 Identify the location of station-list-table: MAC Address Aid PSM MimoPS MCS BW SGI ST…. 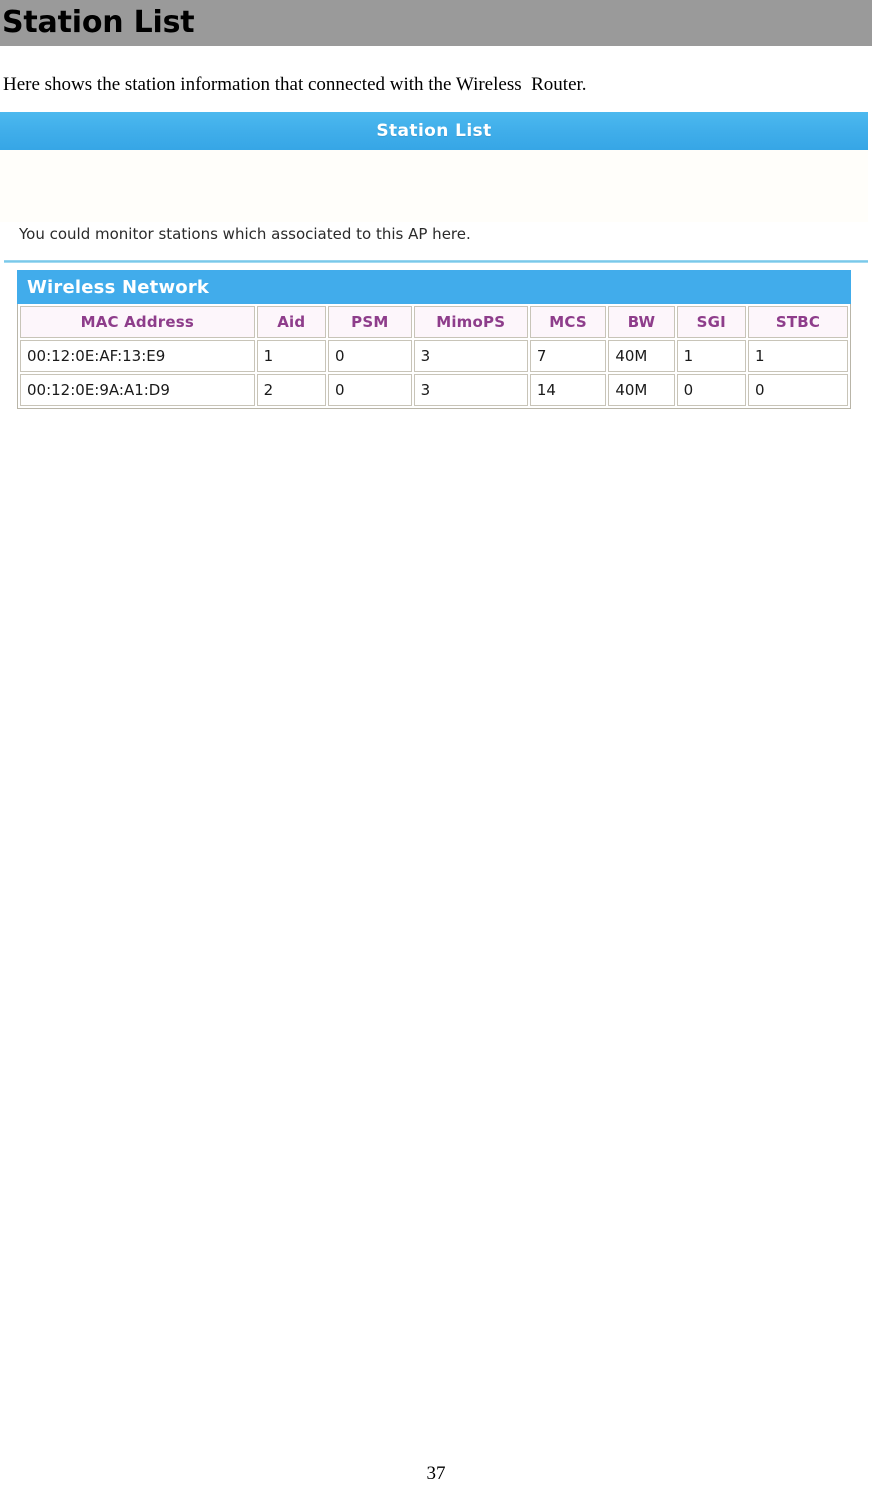
(434, 356).